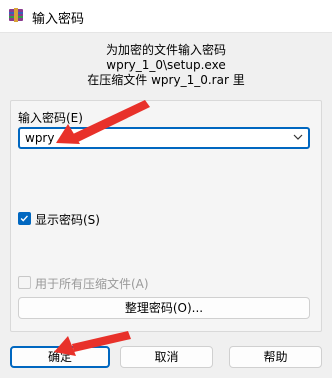  I want to click on ok-button: 确定, so click(60, 357).